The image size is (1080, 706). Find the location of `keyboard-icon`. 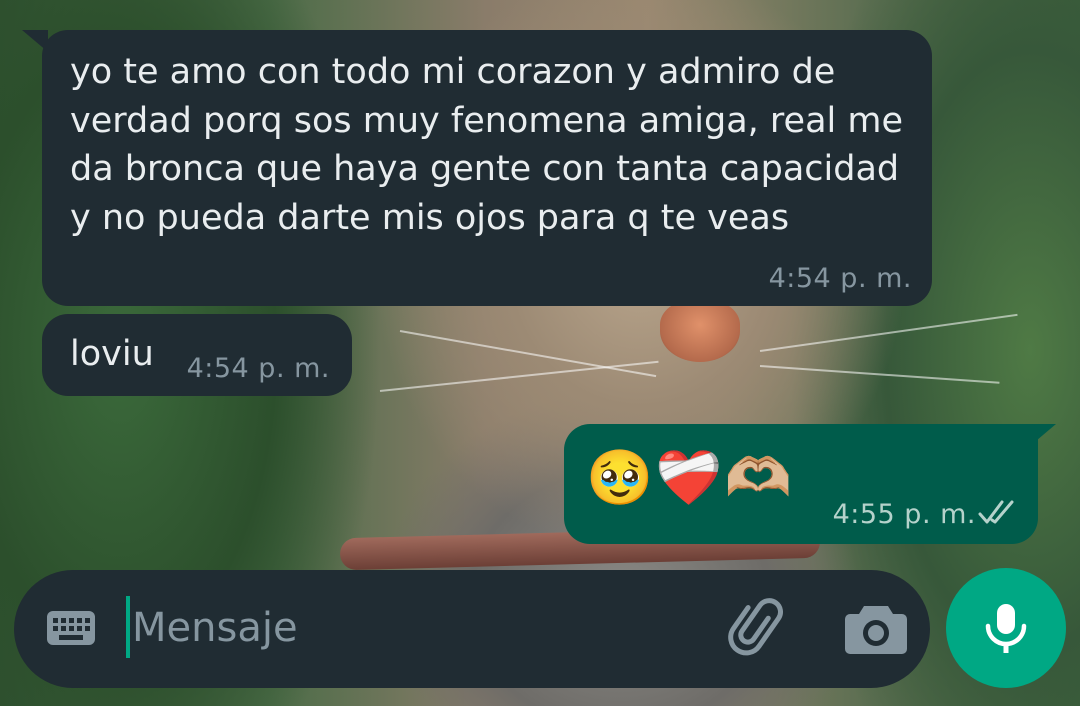

keyboard-icon is located at coordinates (71, 628).